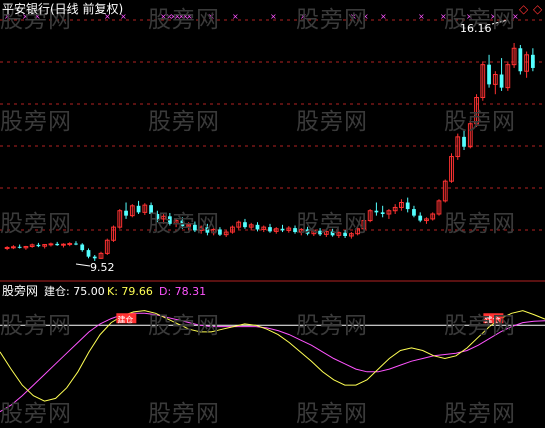  What do you see at coordinates (183, 291) in the screenshot?
I see `d-value: D: 78.31` at bounding box center [183, 291].